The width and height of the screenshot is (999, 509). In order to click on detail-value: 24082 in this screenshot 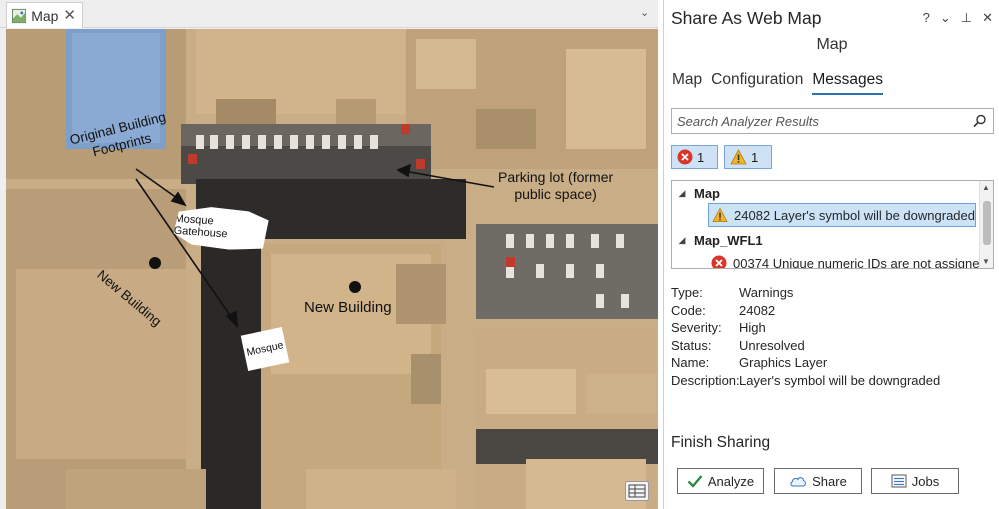, I will do `click(757, 310)`.